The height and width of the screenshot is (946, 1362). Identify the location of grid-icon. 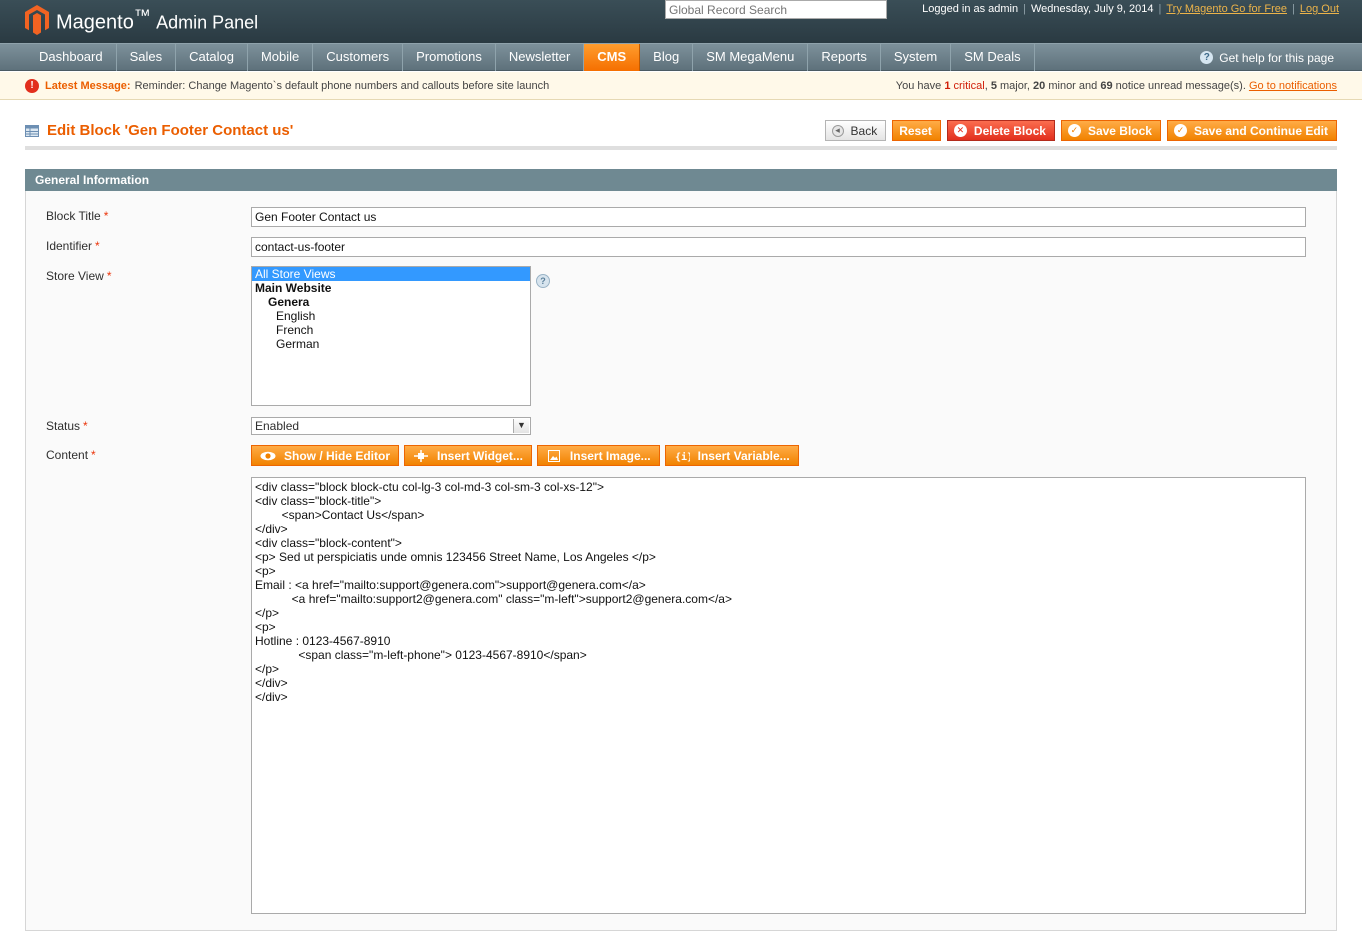
(32, 130).